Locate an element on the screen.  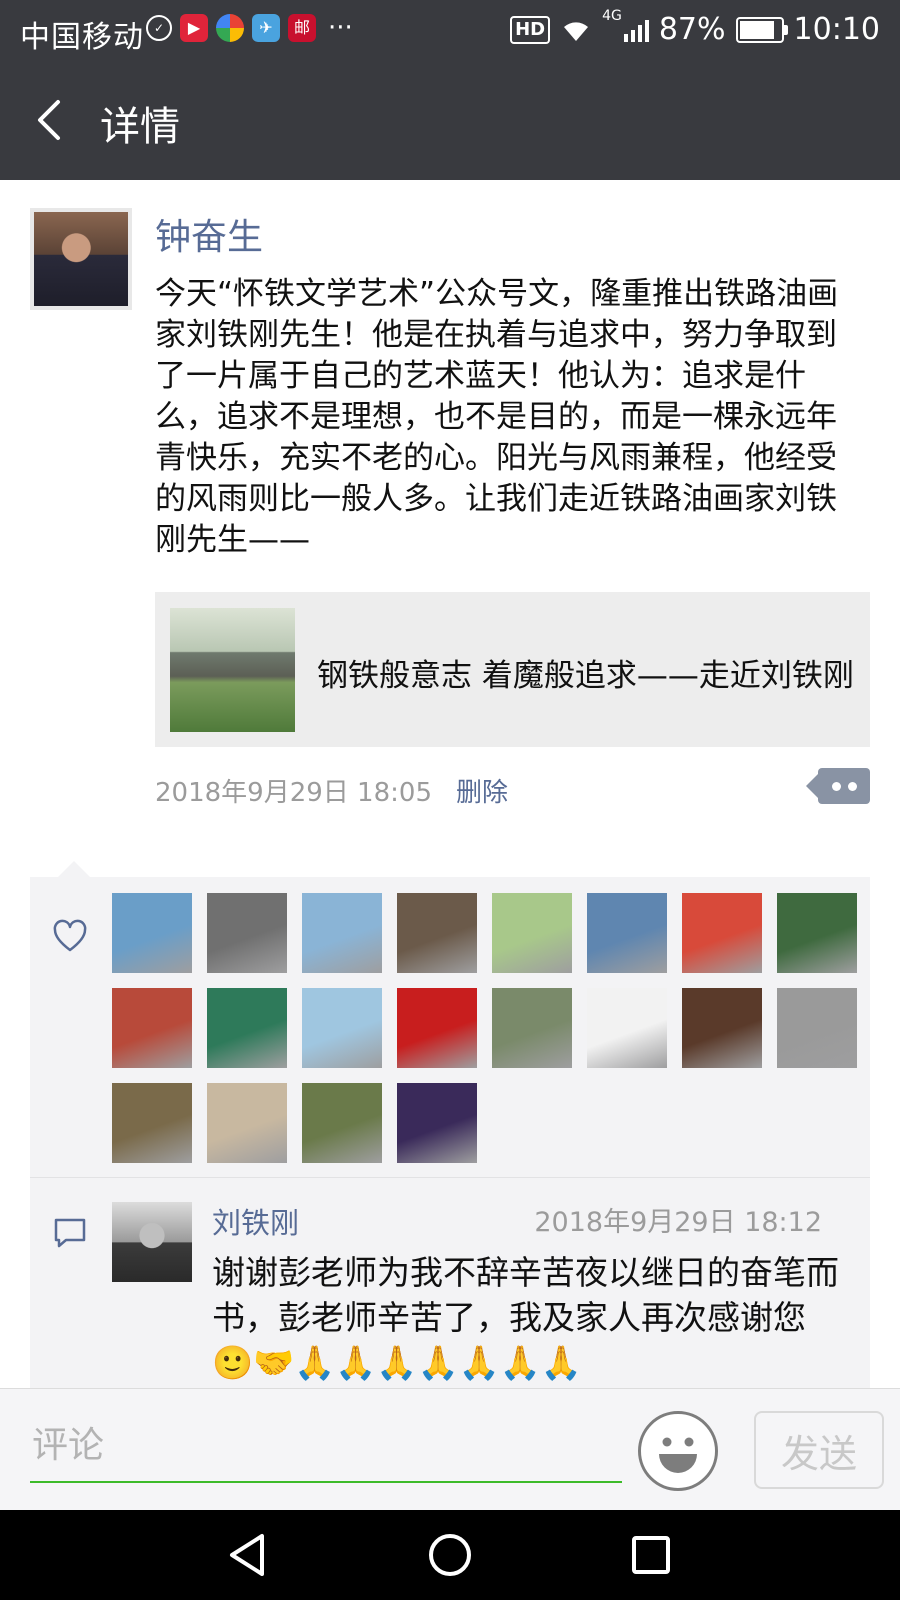
clock: 10:10 is located at coordinates (836, 29).